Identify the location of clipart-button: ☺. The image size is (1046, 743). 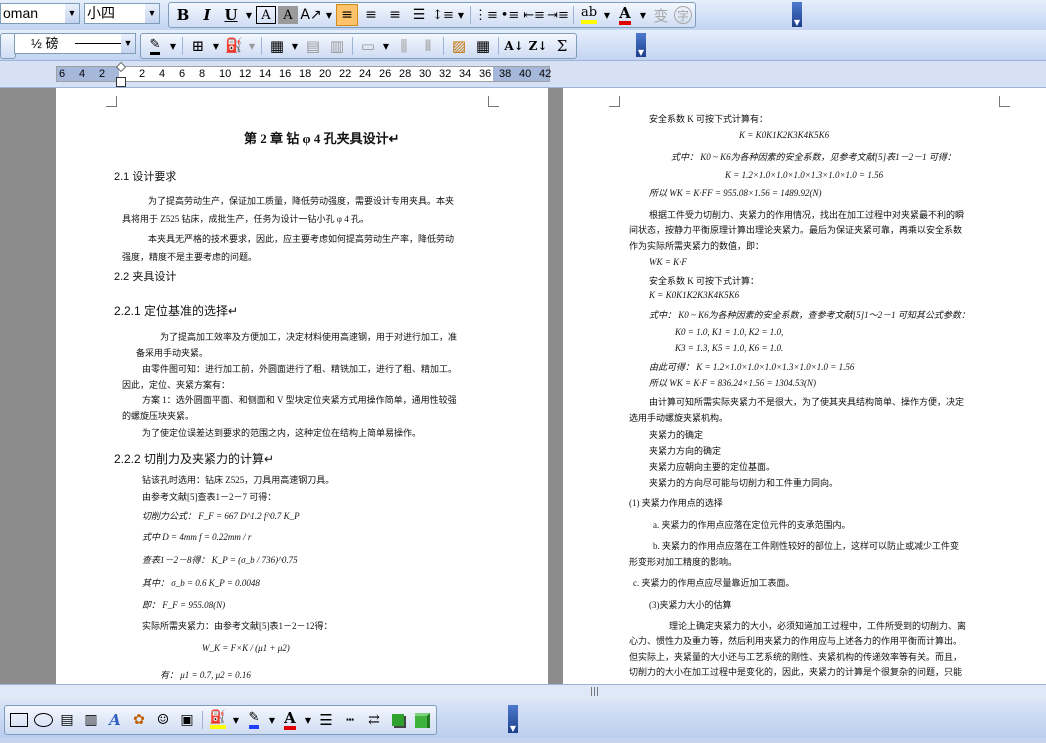
(163, 720).